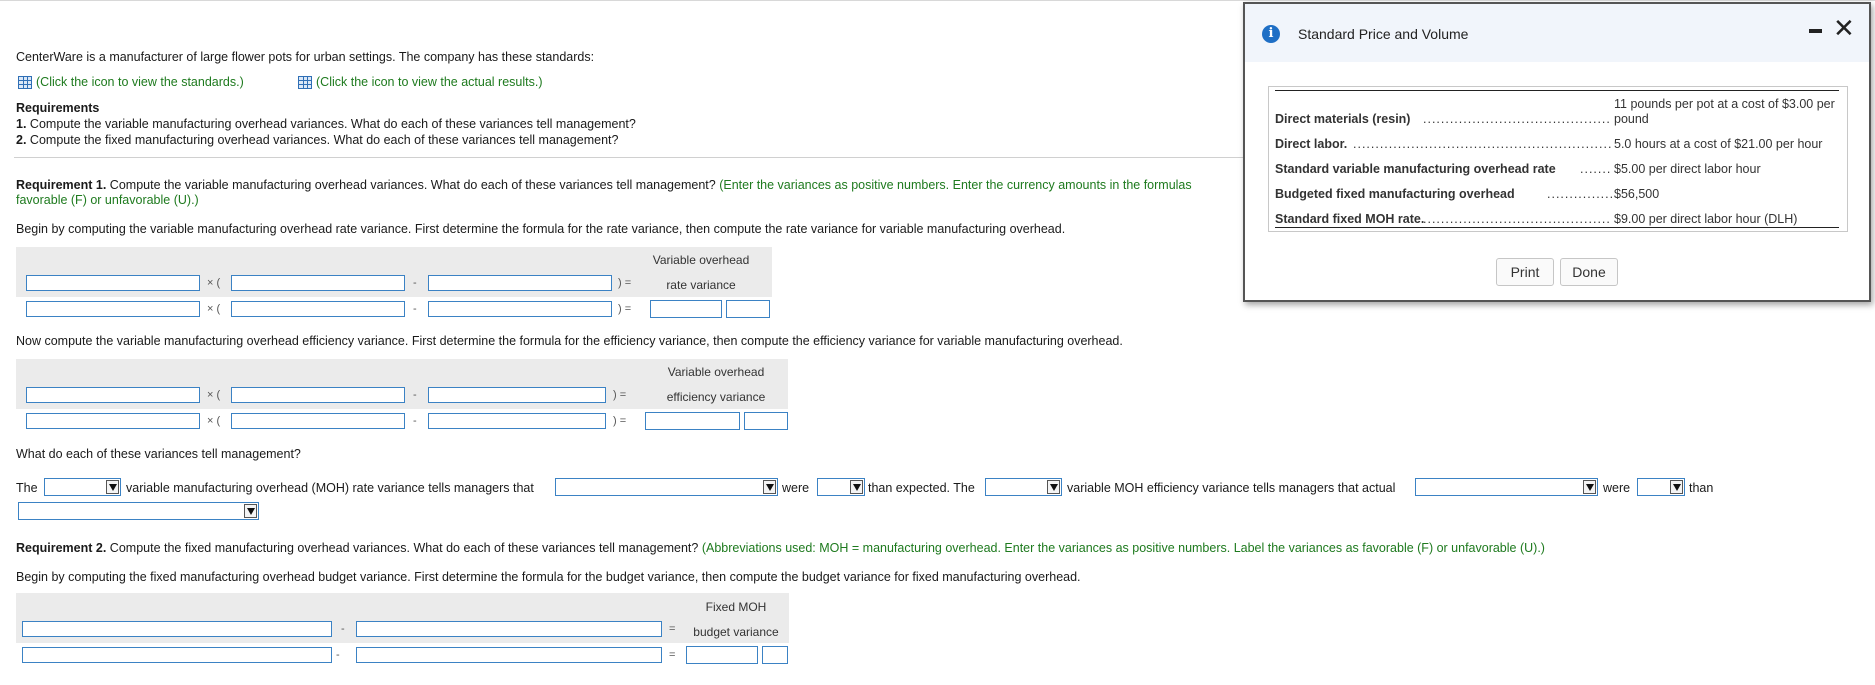 The image size is (1875, 685). Describe the element at coordinates (1350, 219) in the screenshot. I see `row-label: Standard fixed MOH rate.` at that location.